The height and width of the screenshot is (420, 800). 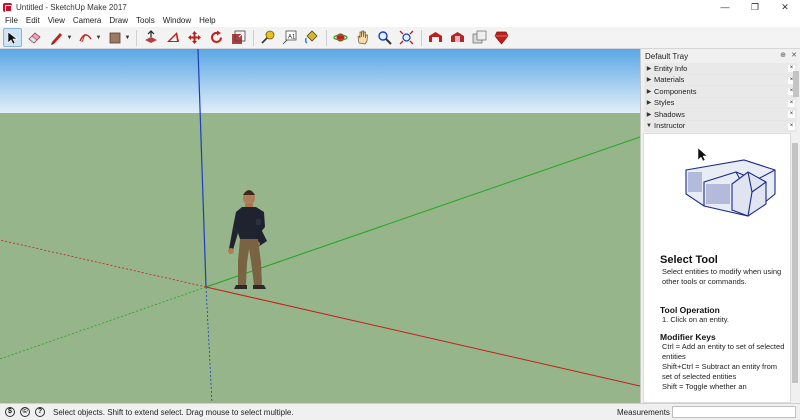 What do you see at coordinates (720, 126) in the screenshot?
I see `panel-instructor: ▼ Instructor ×` at bounding box center [720, 126].